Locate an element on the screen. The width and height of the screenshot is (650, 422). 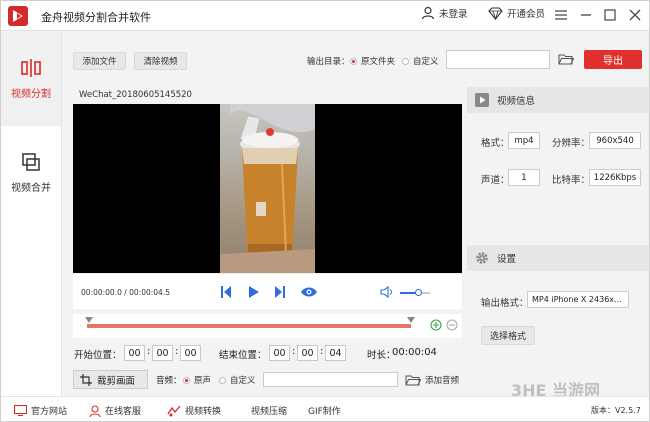
output-original-radio: 原文件夹 is located at coordinates (372, 61).